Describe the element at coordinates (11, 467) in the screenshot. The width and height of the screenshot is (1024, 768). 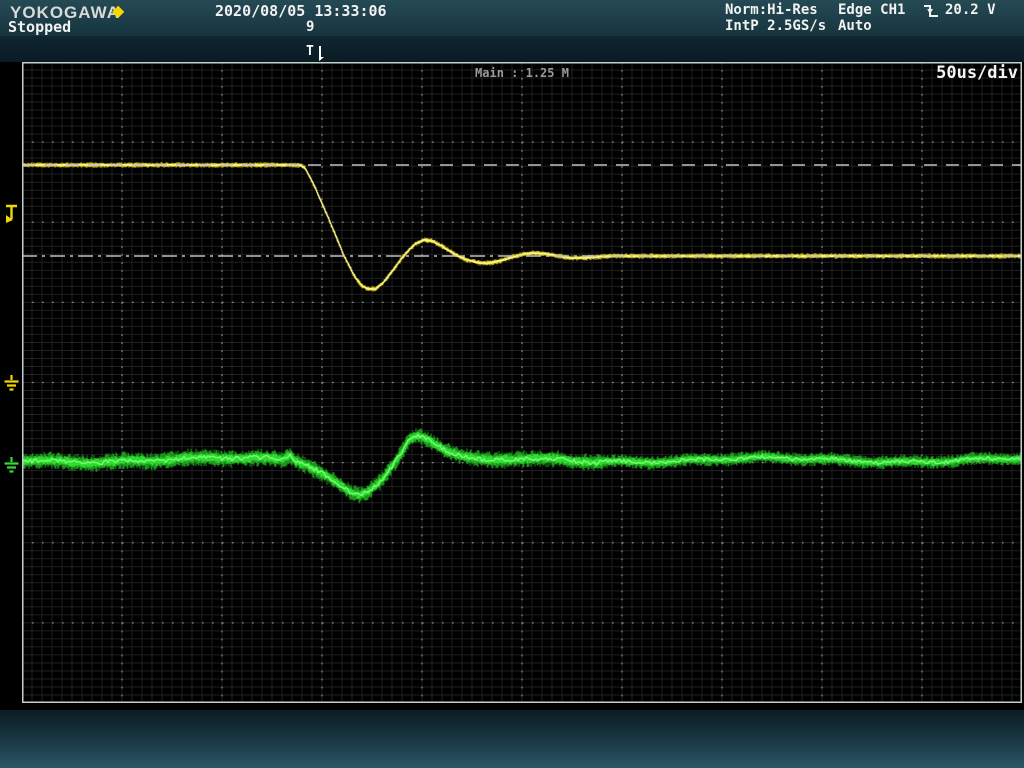
I see `ch2-ground-marker` at that location.